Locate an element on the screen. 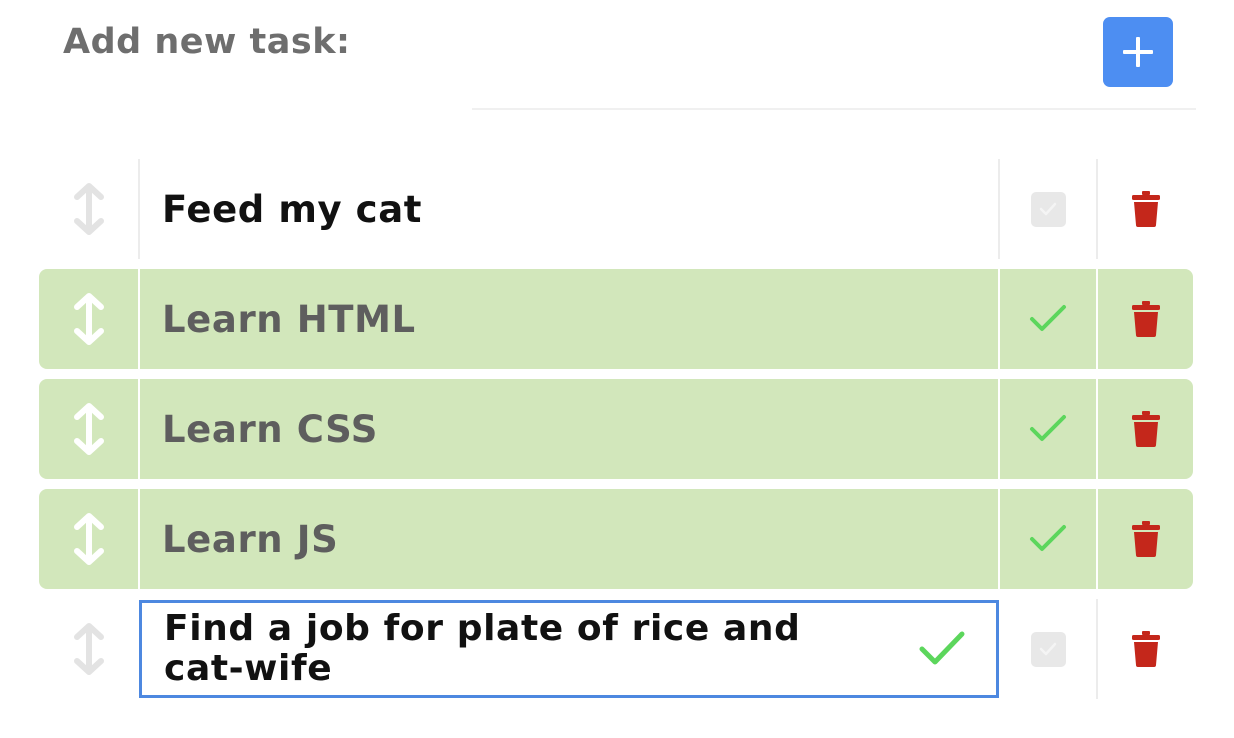 This screenshot has height=738, width=1234. add-task-button is located at coordinates (1138, 52).